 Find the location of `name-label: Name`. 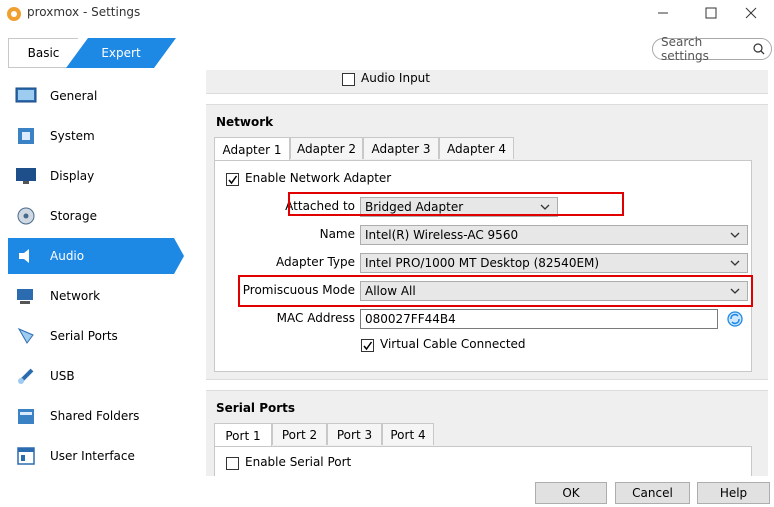

name-label: Name is located at coordinates (337, 234).